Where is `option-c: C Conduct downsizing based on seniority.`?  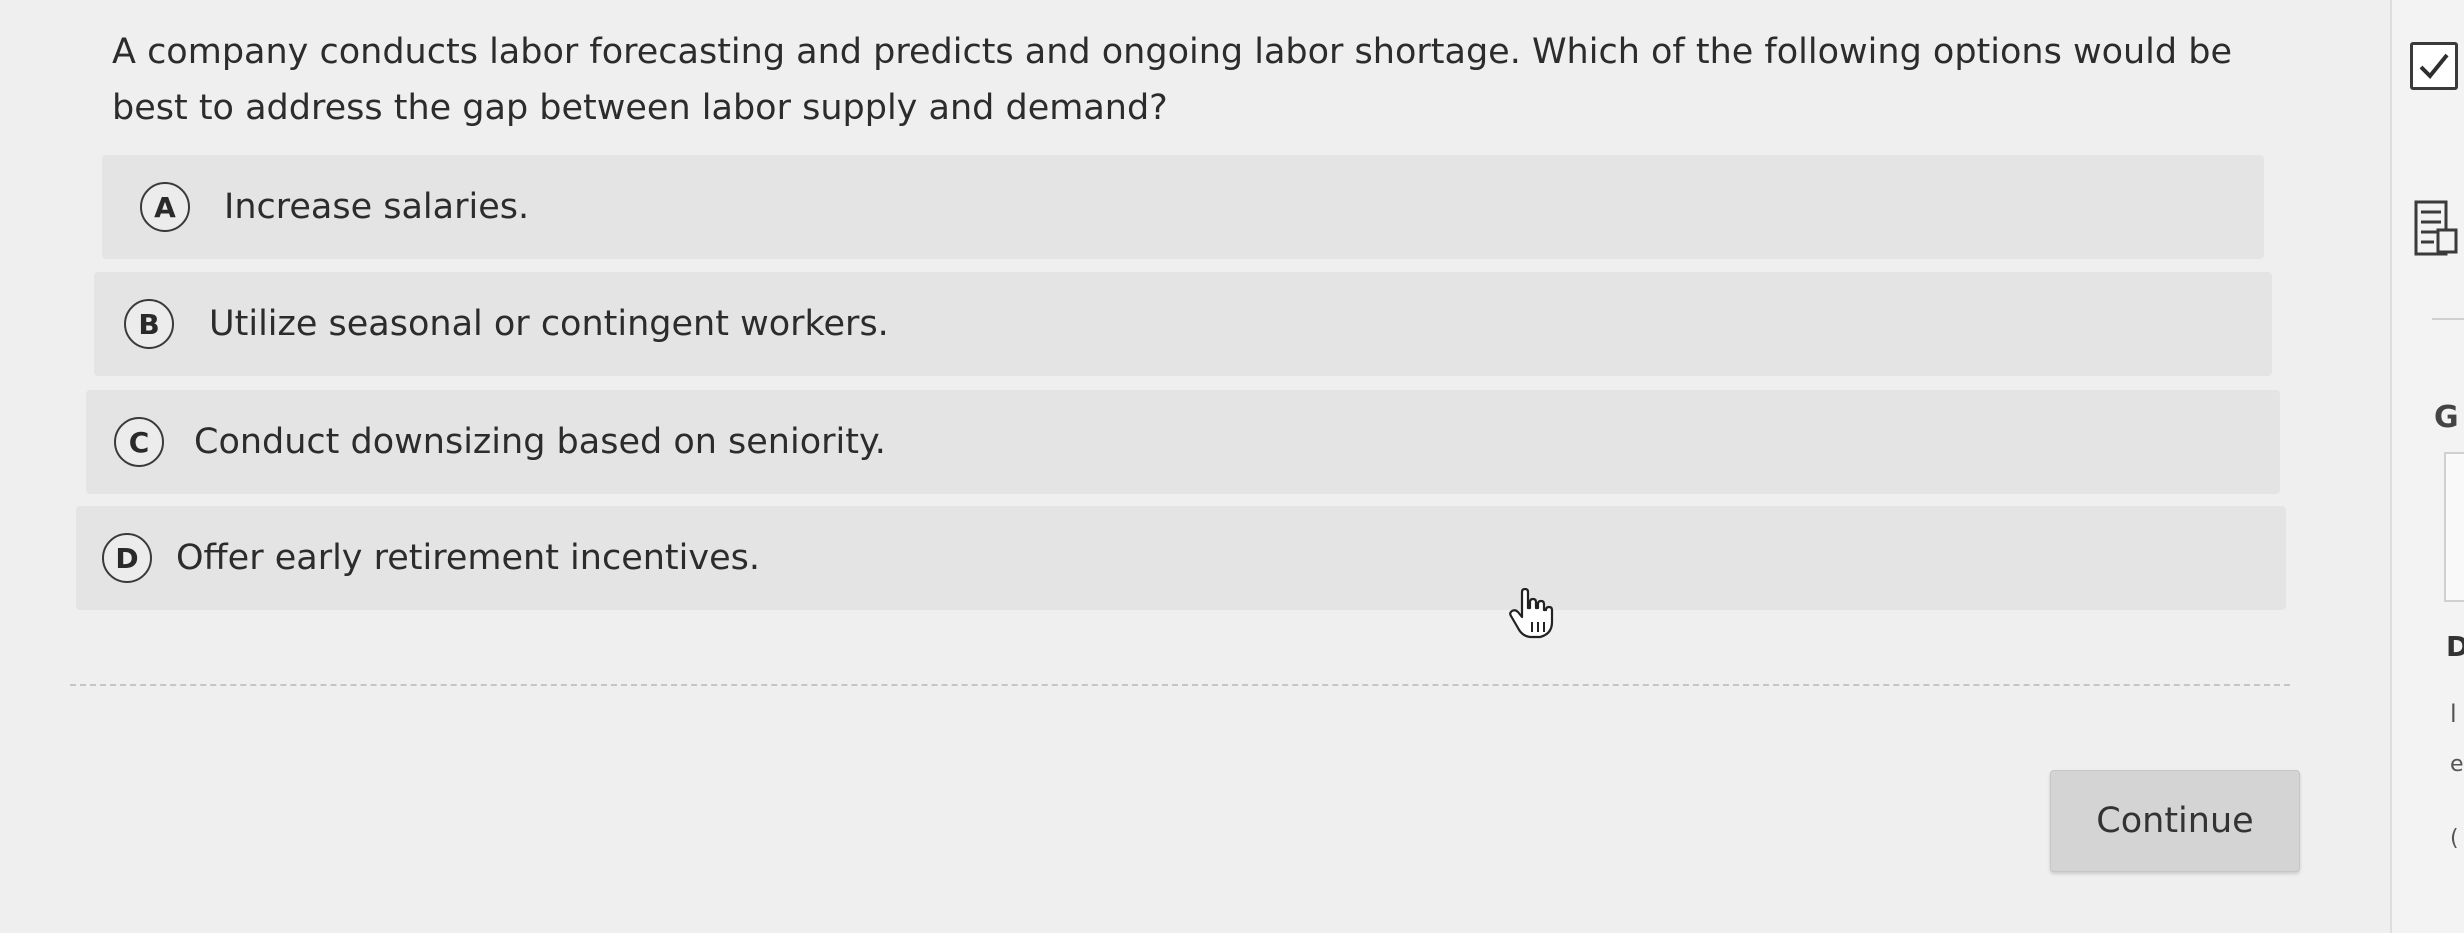 option-c: C Conduct downsizing based on seniority. is located at coordinates (1183, 442).